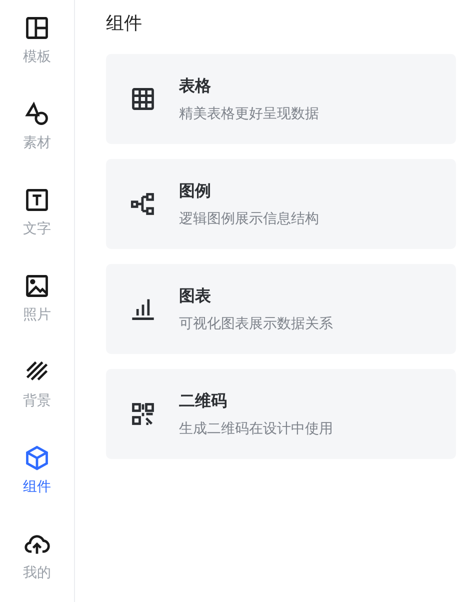 This screenshot has width=464, height=602. Describe the element at coordinates (37, 114) in the screenshot. I see `shapes-icon` at that location.